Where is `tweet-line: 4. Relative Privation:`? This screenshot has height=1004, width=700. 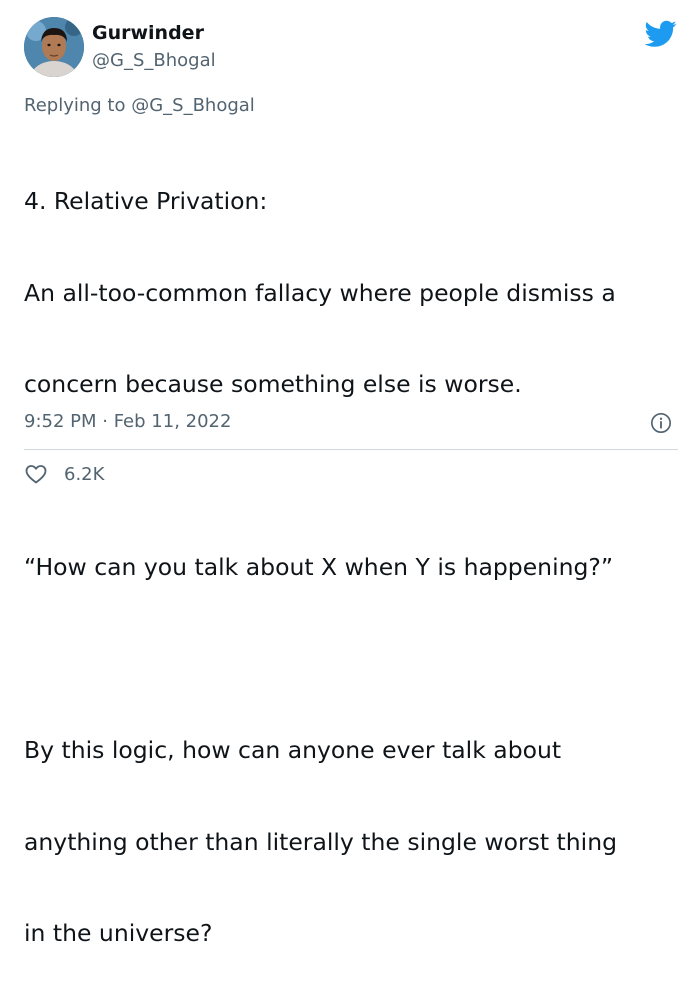
tweet-line: 4. Relative Privation: is located at coordinates (146, 201).